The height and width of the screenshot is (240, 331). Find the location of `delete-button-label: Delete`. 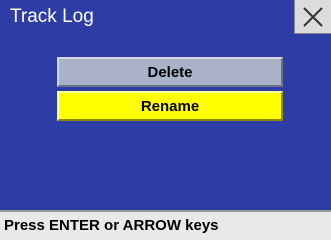

delete-button-label: Delete is located at coordinates (170, 72).